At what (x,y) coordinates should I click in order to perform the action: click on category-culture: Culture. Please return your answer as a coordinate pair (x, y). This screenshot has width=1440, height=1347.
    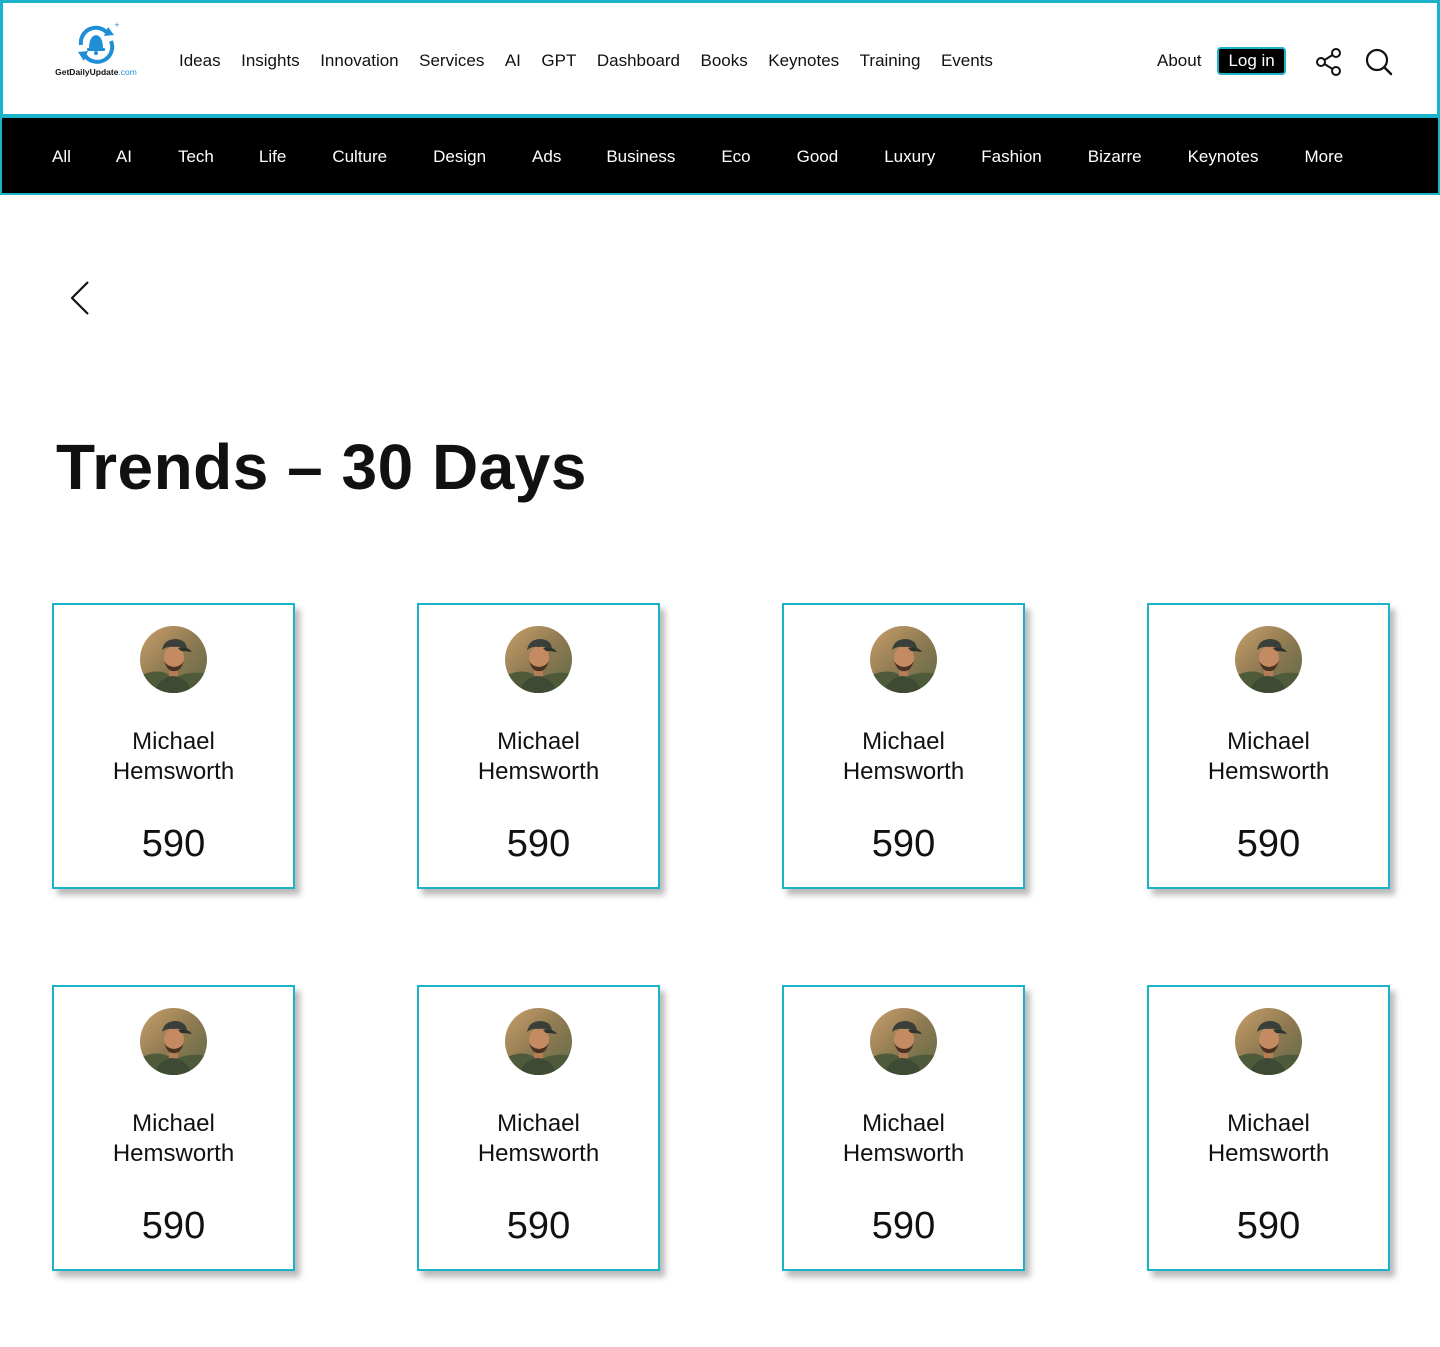
    Looking at the image, I should click on (359, 157).